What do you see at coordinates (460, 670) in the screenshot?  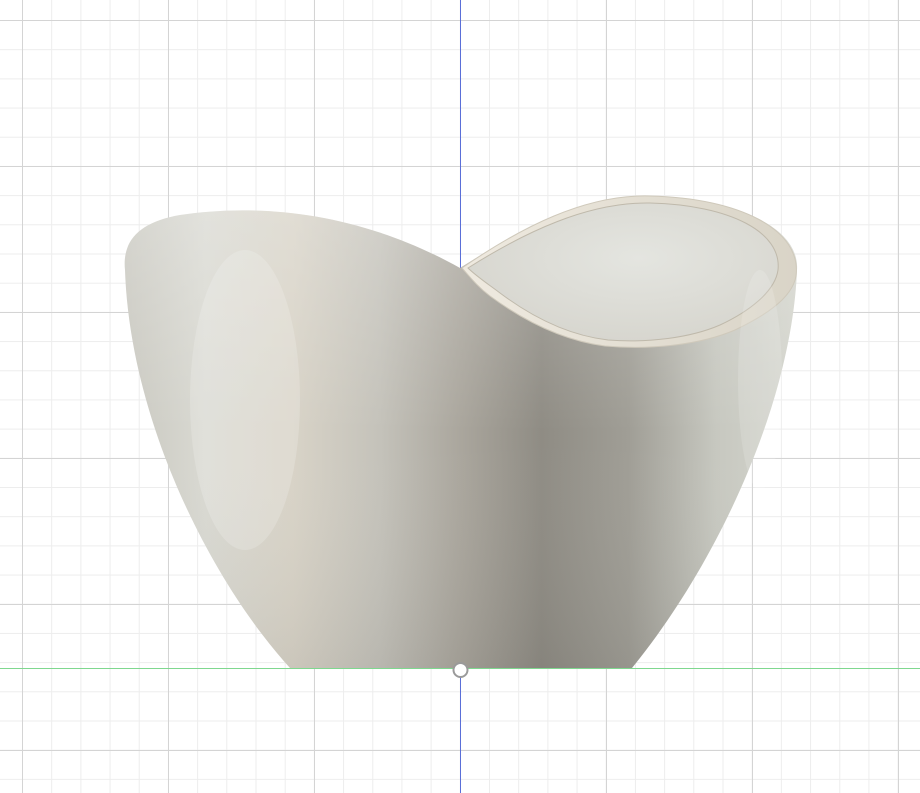 I see `origin-ring-icon` at bounding box center [460, 670].